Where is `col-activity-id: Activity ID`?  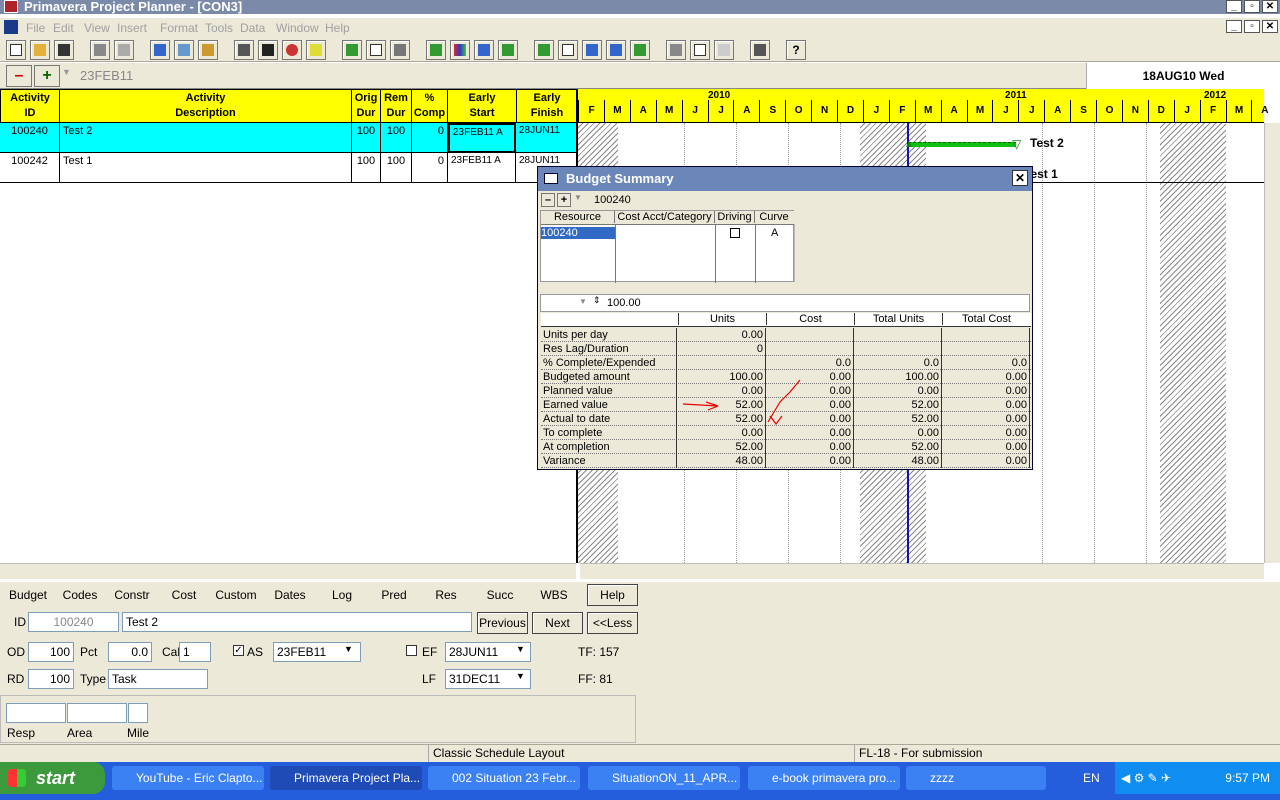 col-activity-id: Activity ID is located at coordinates (30, 106).